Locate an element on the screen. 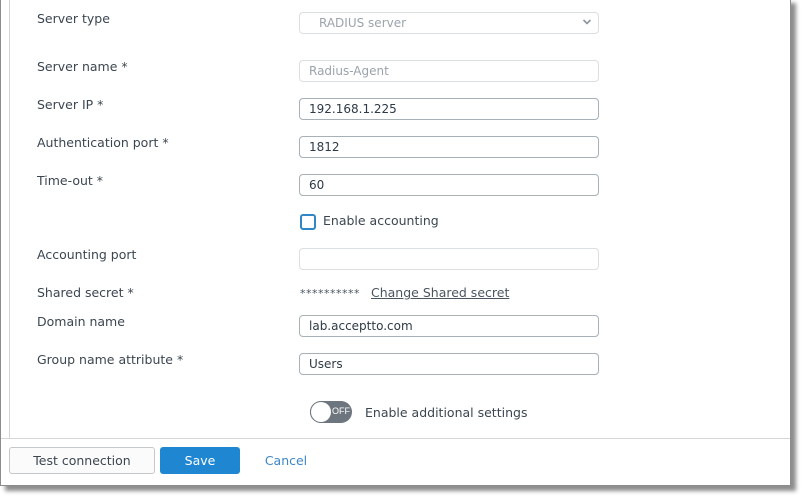  domain-name-input is located at coordinates (449, 326).